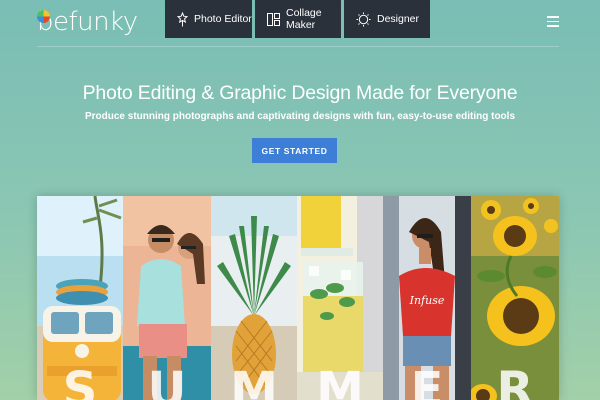 The height and width of the screenshot is (400, 600). I want to click on nav-designer-label: Designer, so click(398, 19).